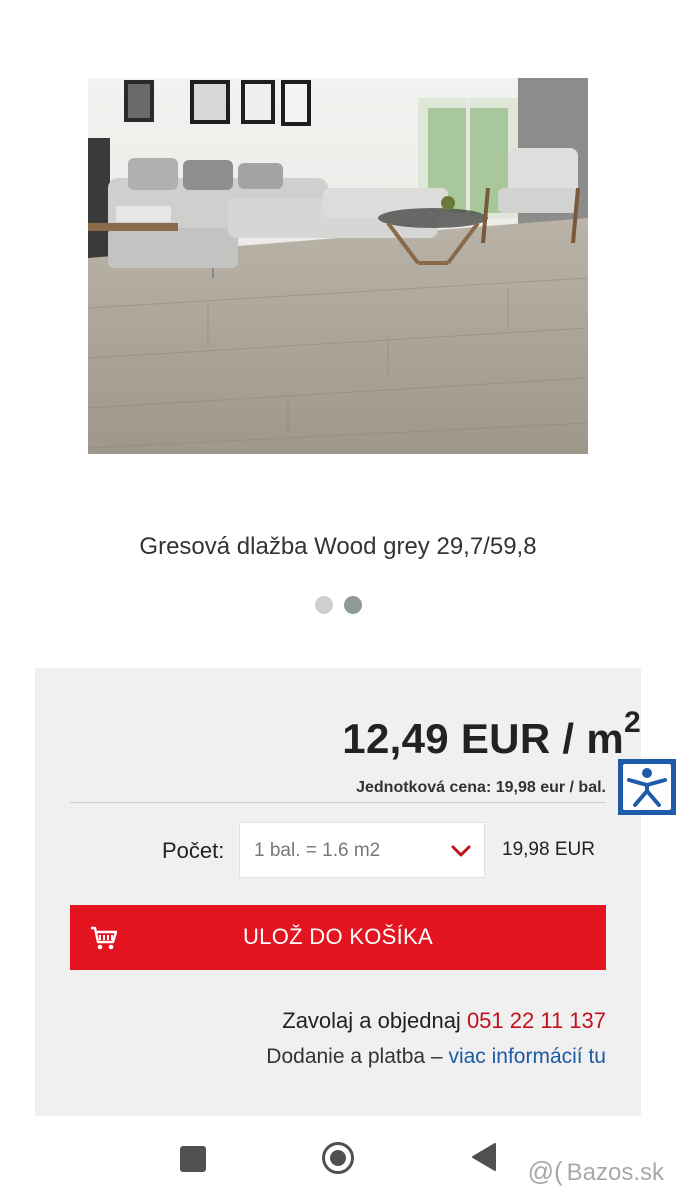 The image size is (676, 1200). I want to click on quantity-select-value: 1 bal. = 1.6 m2, so click(317, 850).